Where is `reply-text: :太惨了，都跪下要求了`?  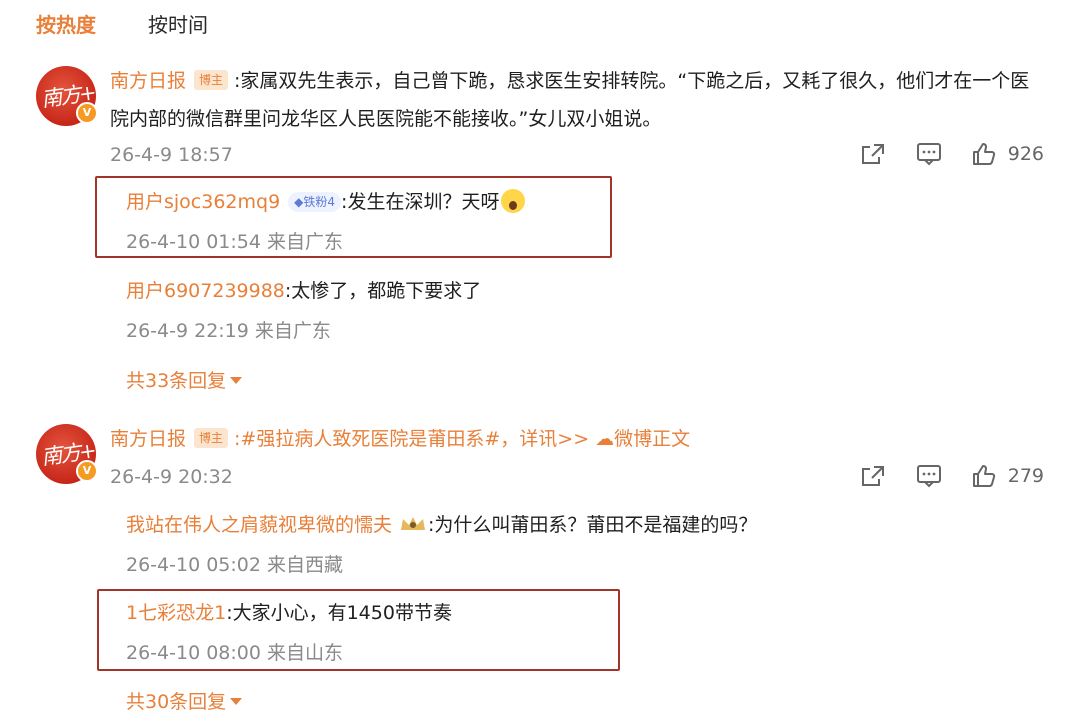 reply-text: :太惨了，都跪下要求了 is located at coordinates (383, 291).